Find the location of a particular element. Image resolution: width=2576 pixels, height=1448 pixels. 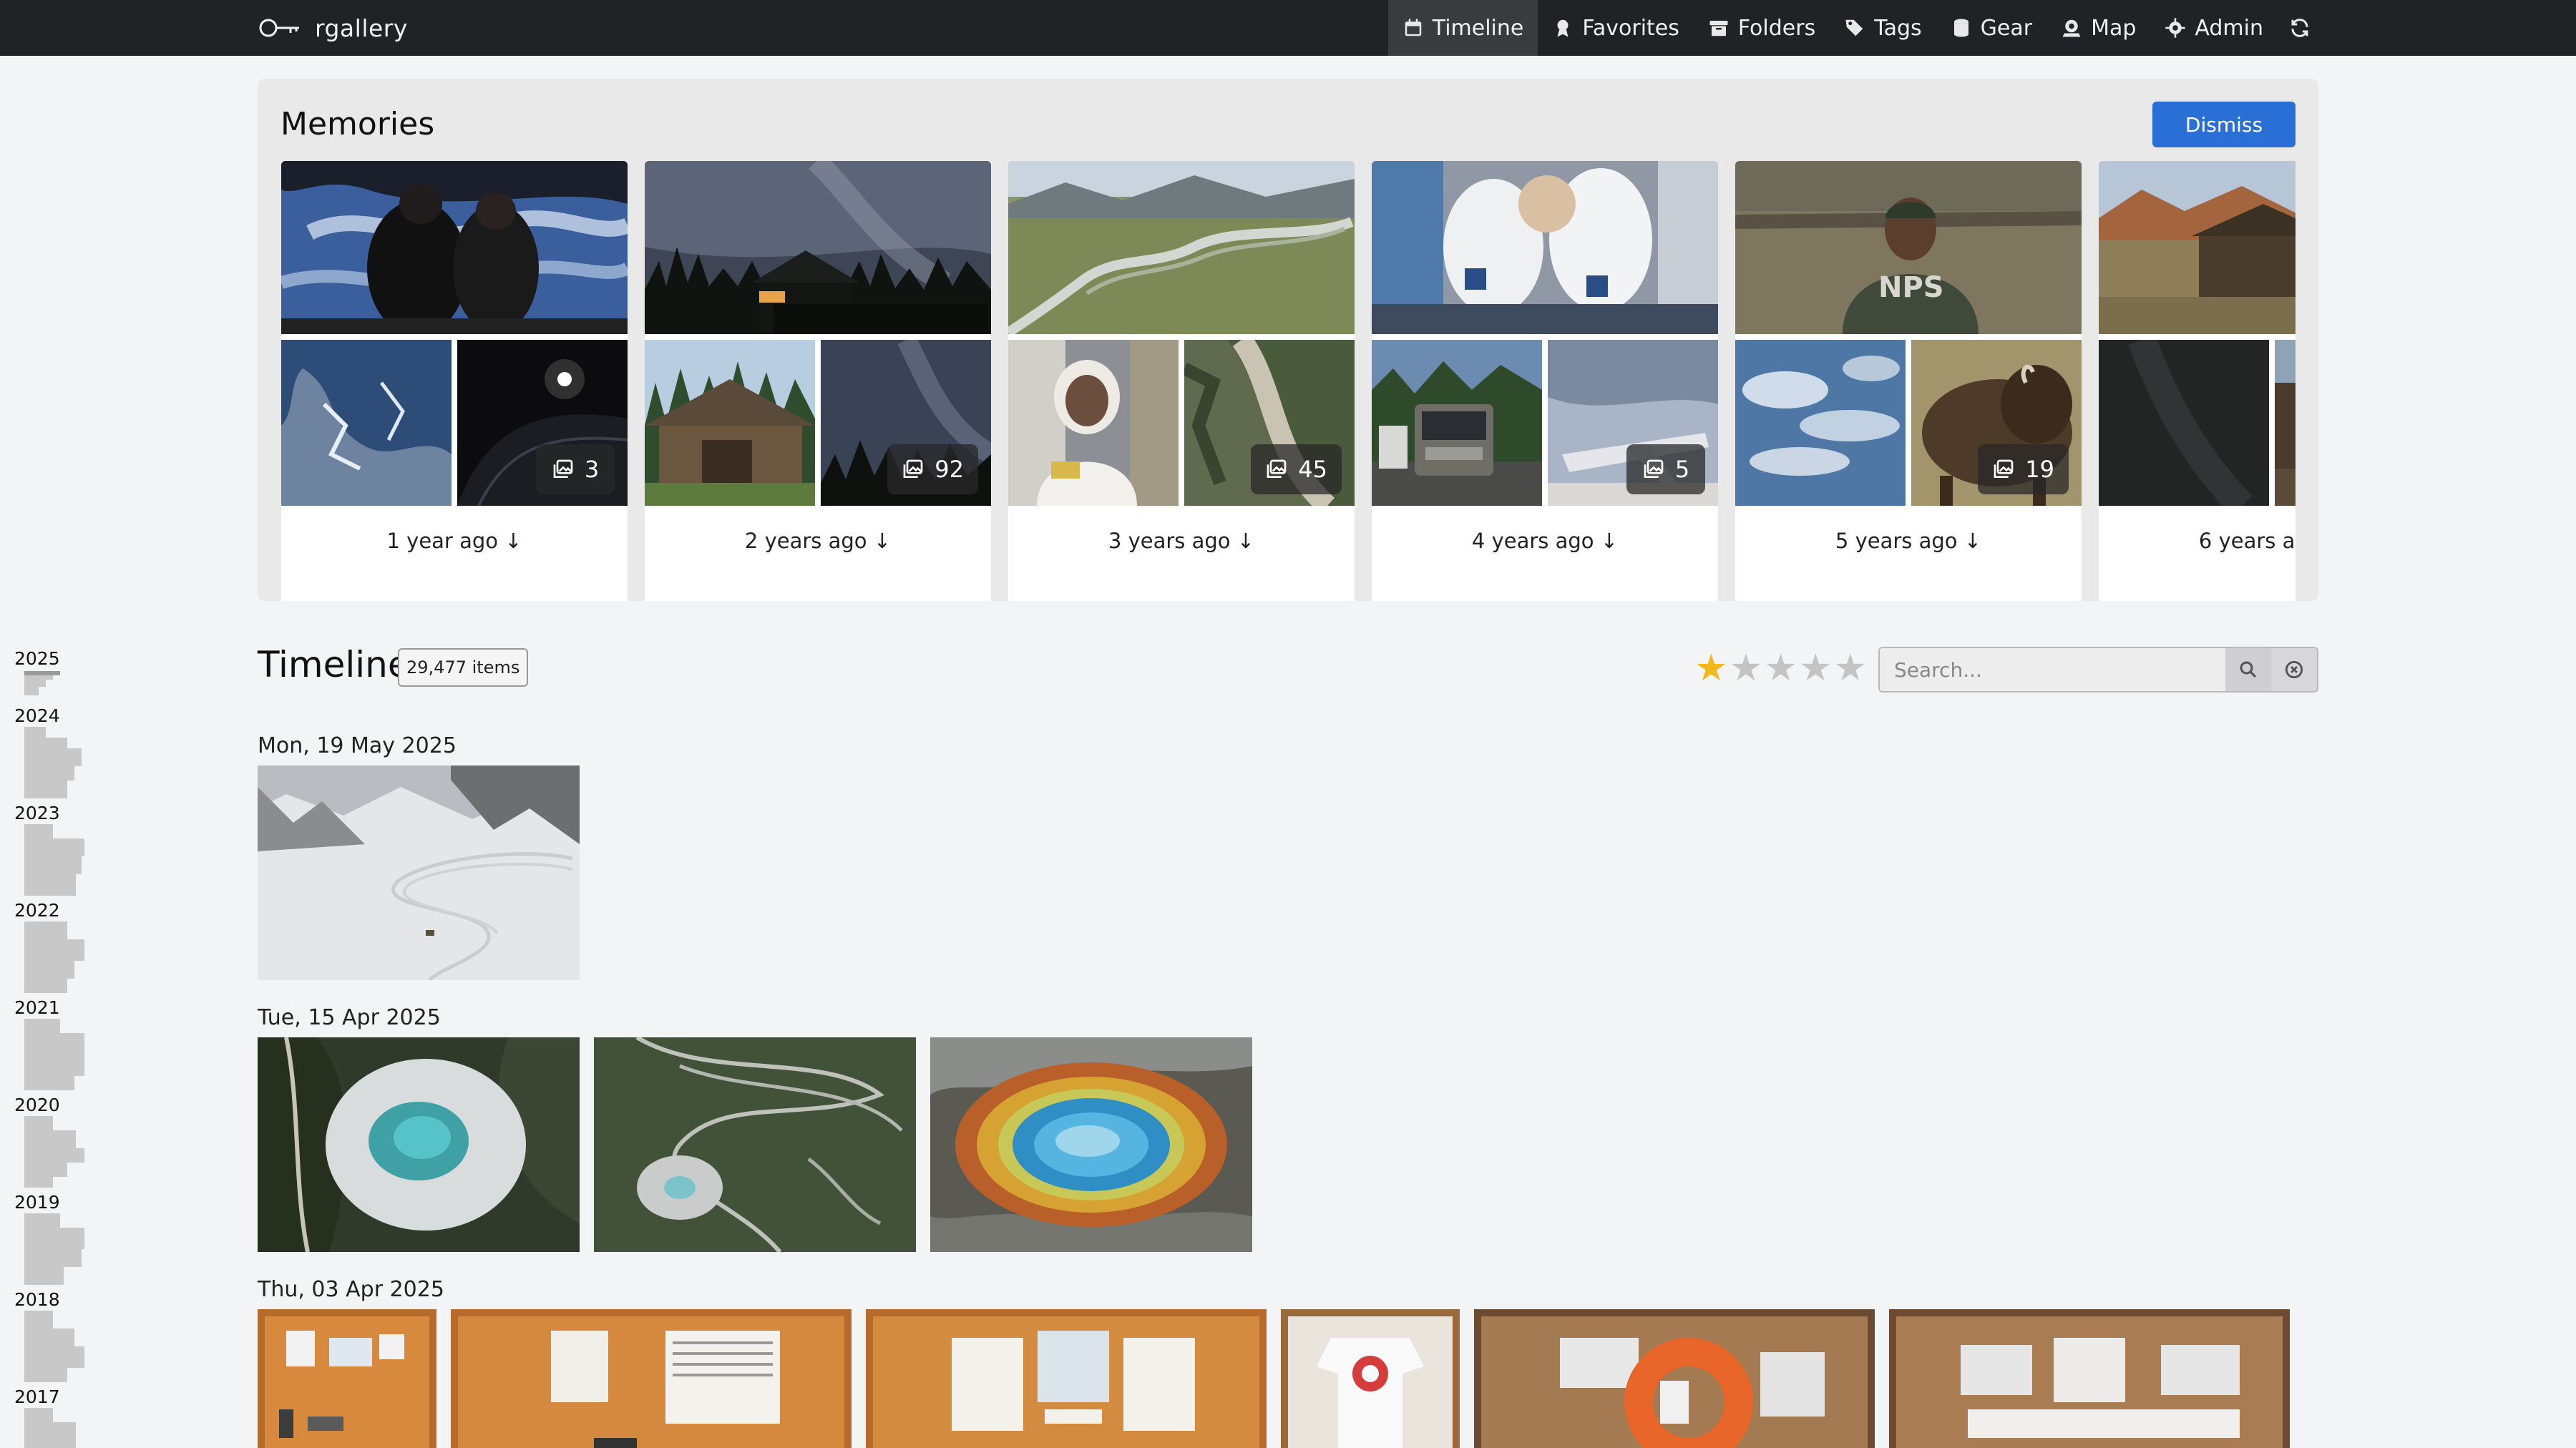

refresh-button is located at coordinates (2300, 28).